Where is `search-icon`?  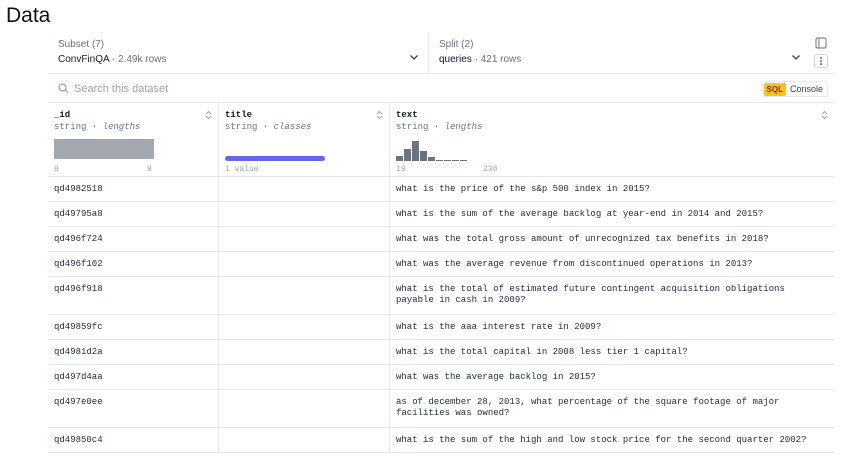
search-icon is located at coordinates (63, 88).